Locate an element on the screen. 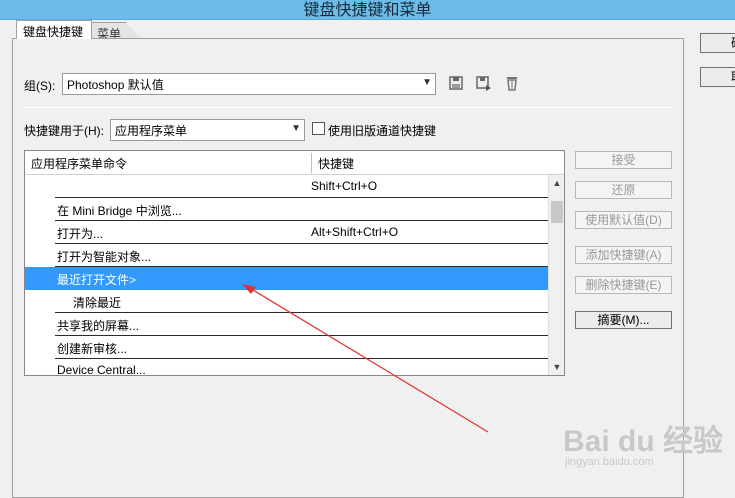  add-shortcut-button: 添加快捷键(A) is located at coordinates (623, 255).